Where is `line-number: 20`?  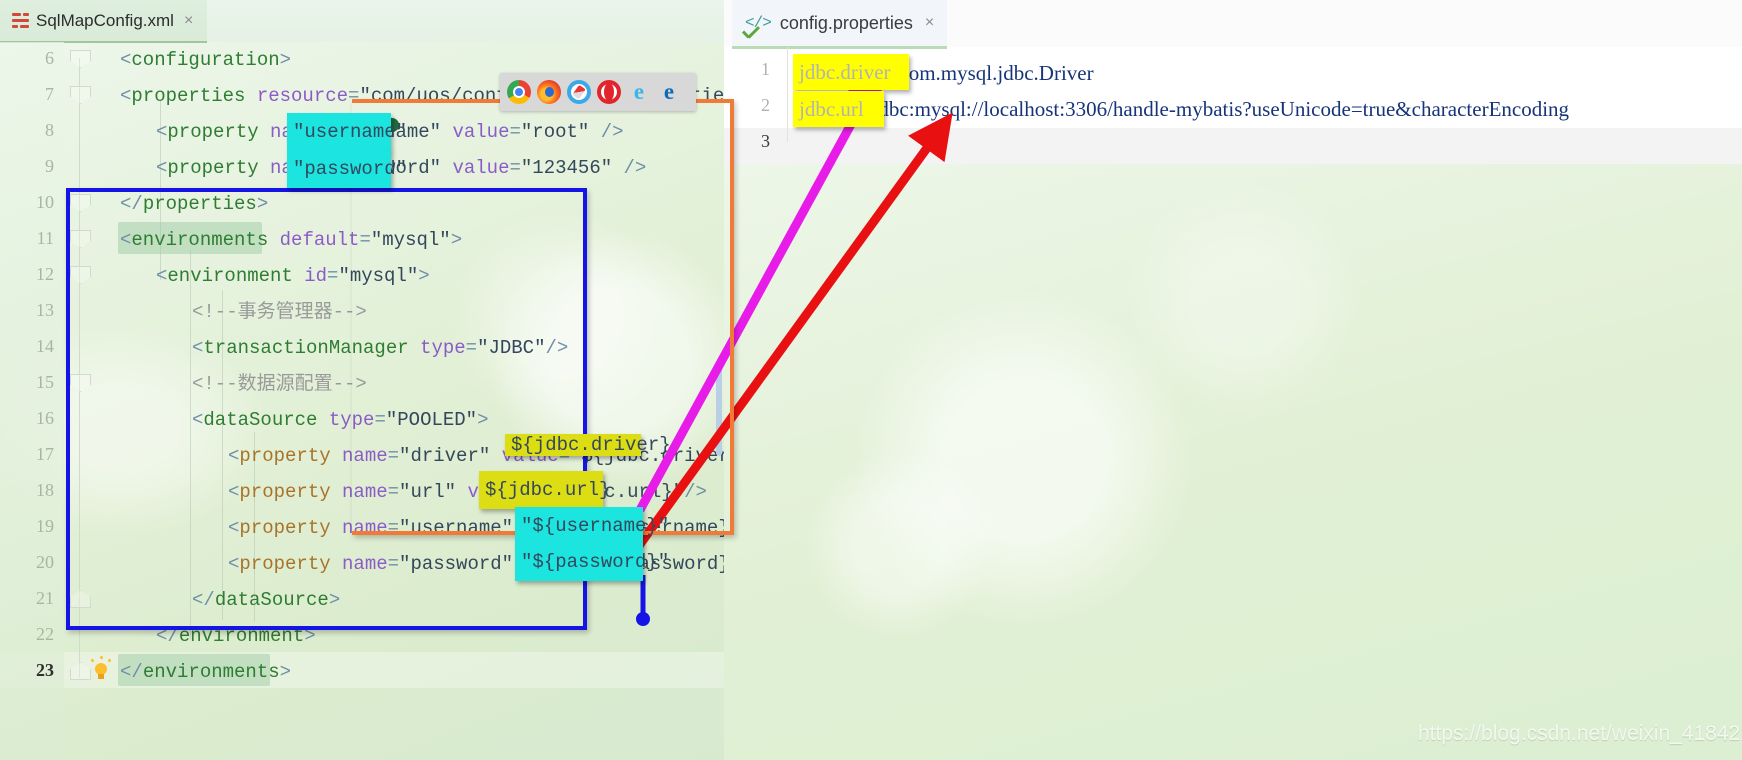 line-number: 20 is located at coordinates (45, 562).